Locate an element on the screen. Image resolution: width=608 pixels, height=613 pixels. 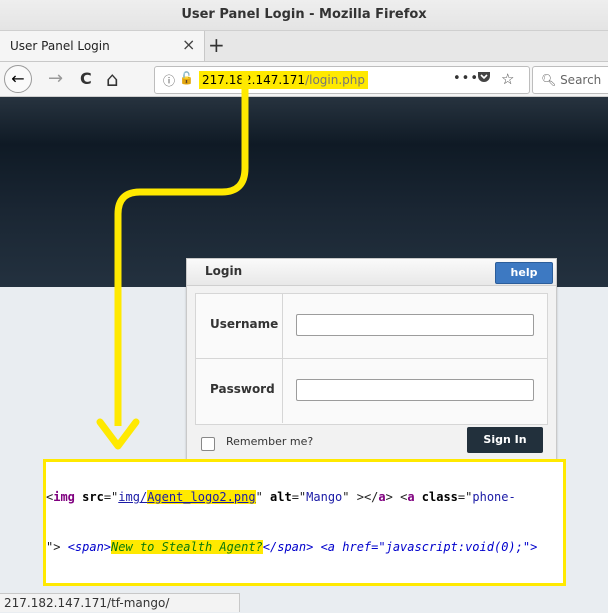
tab-user-panel-login: User Panel Login × is located at coordinates (102, 46).